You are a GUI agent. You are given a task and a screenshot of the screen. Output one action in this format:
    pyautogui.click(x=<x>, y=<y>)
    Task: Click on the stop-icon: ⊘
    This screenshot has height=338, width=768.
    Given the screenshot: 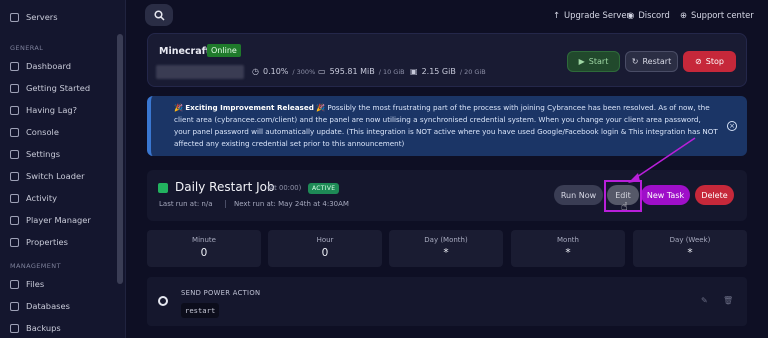 What is the action you would take?
    pyautogui.click(x=698, y=61)
    